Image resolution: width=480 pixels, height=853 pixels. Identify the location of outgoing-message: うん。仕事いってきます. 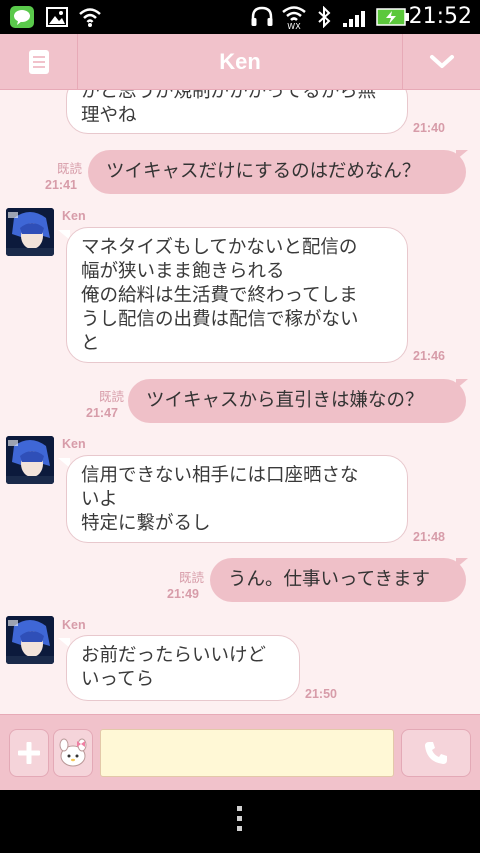
(338, 580).